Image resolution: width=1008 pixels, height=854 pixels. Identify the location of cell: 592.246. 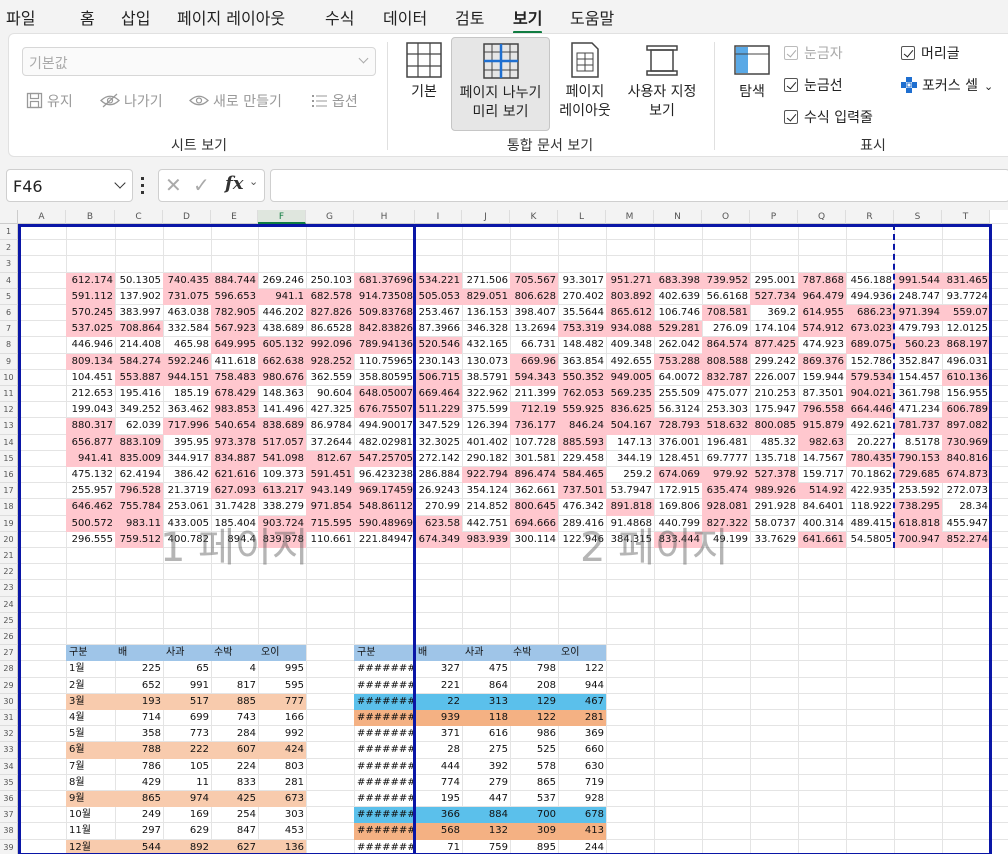
(187, 361).